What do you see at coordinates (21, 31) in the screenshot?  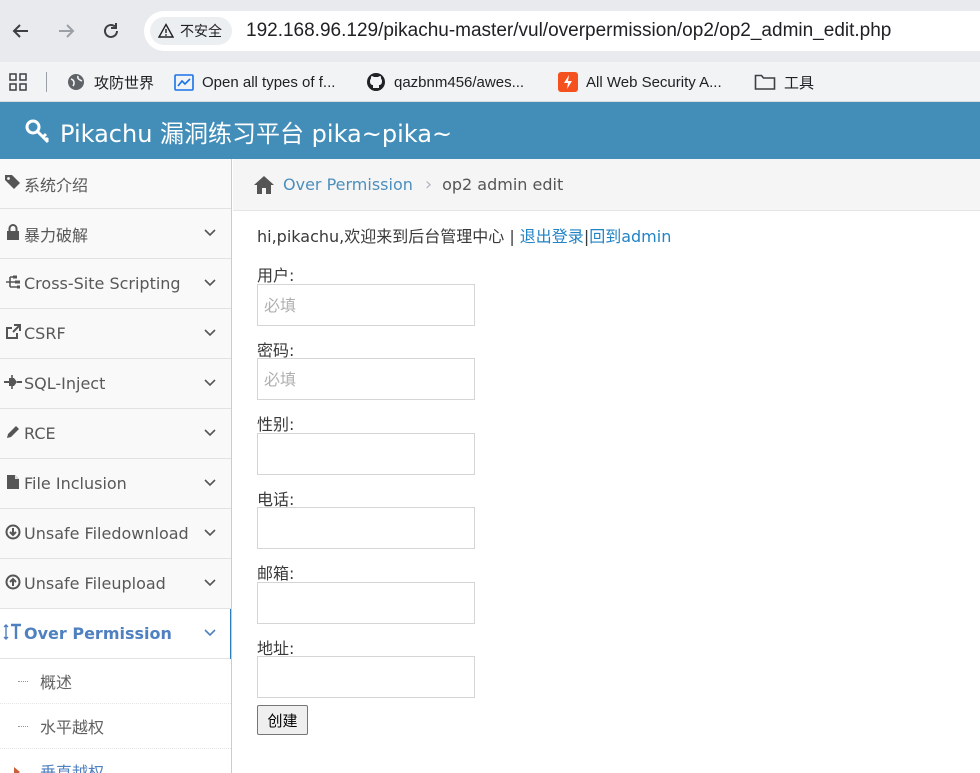 I see `back-arrow-icon` at bounding box center [21, 31].